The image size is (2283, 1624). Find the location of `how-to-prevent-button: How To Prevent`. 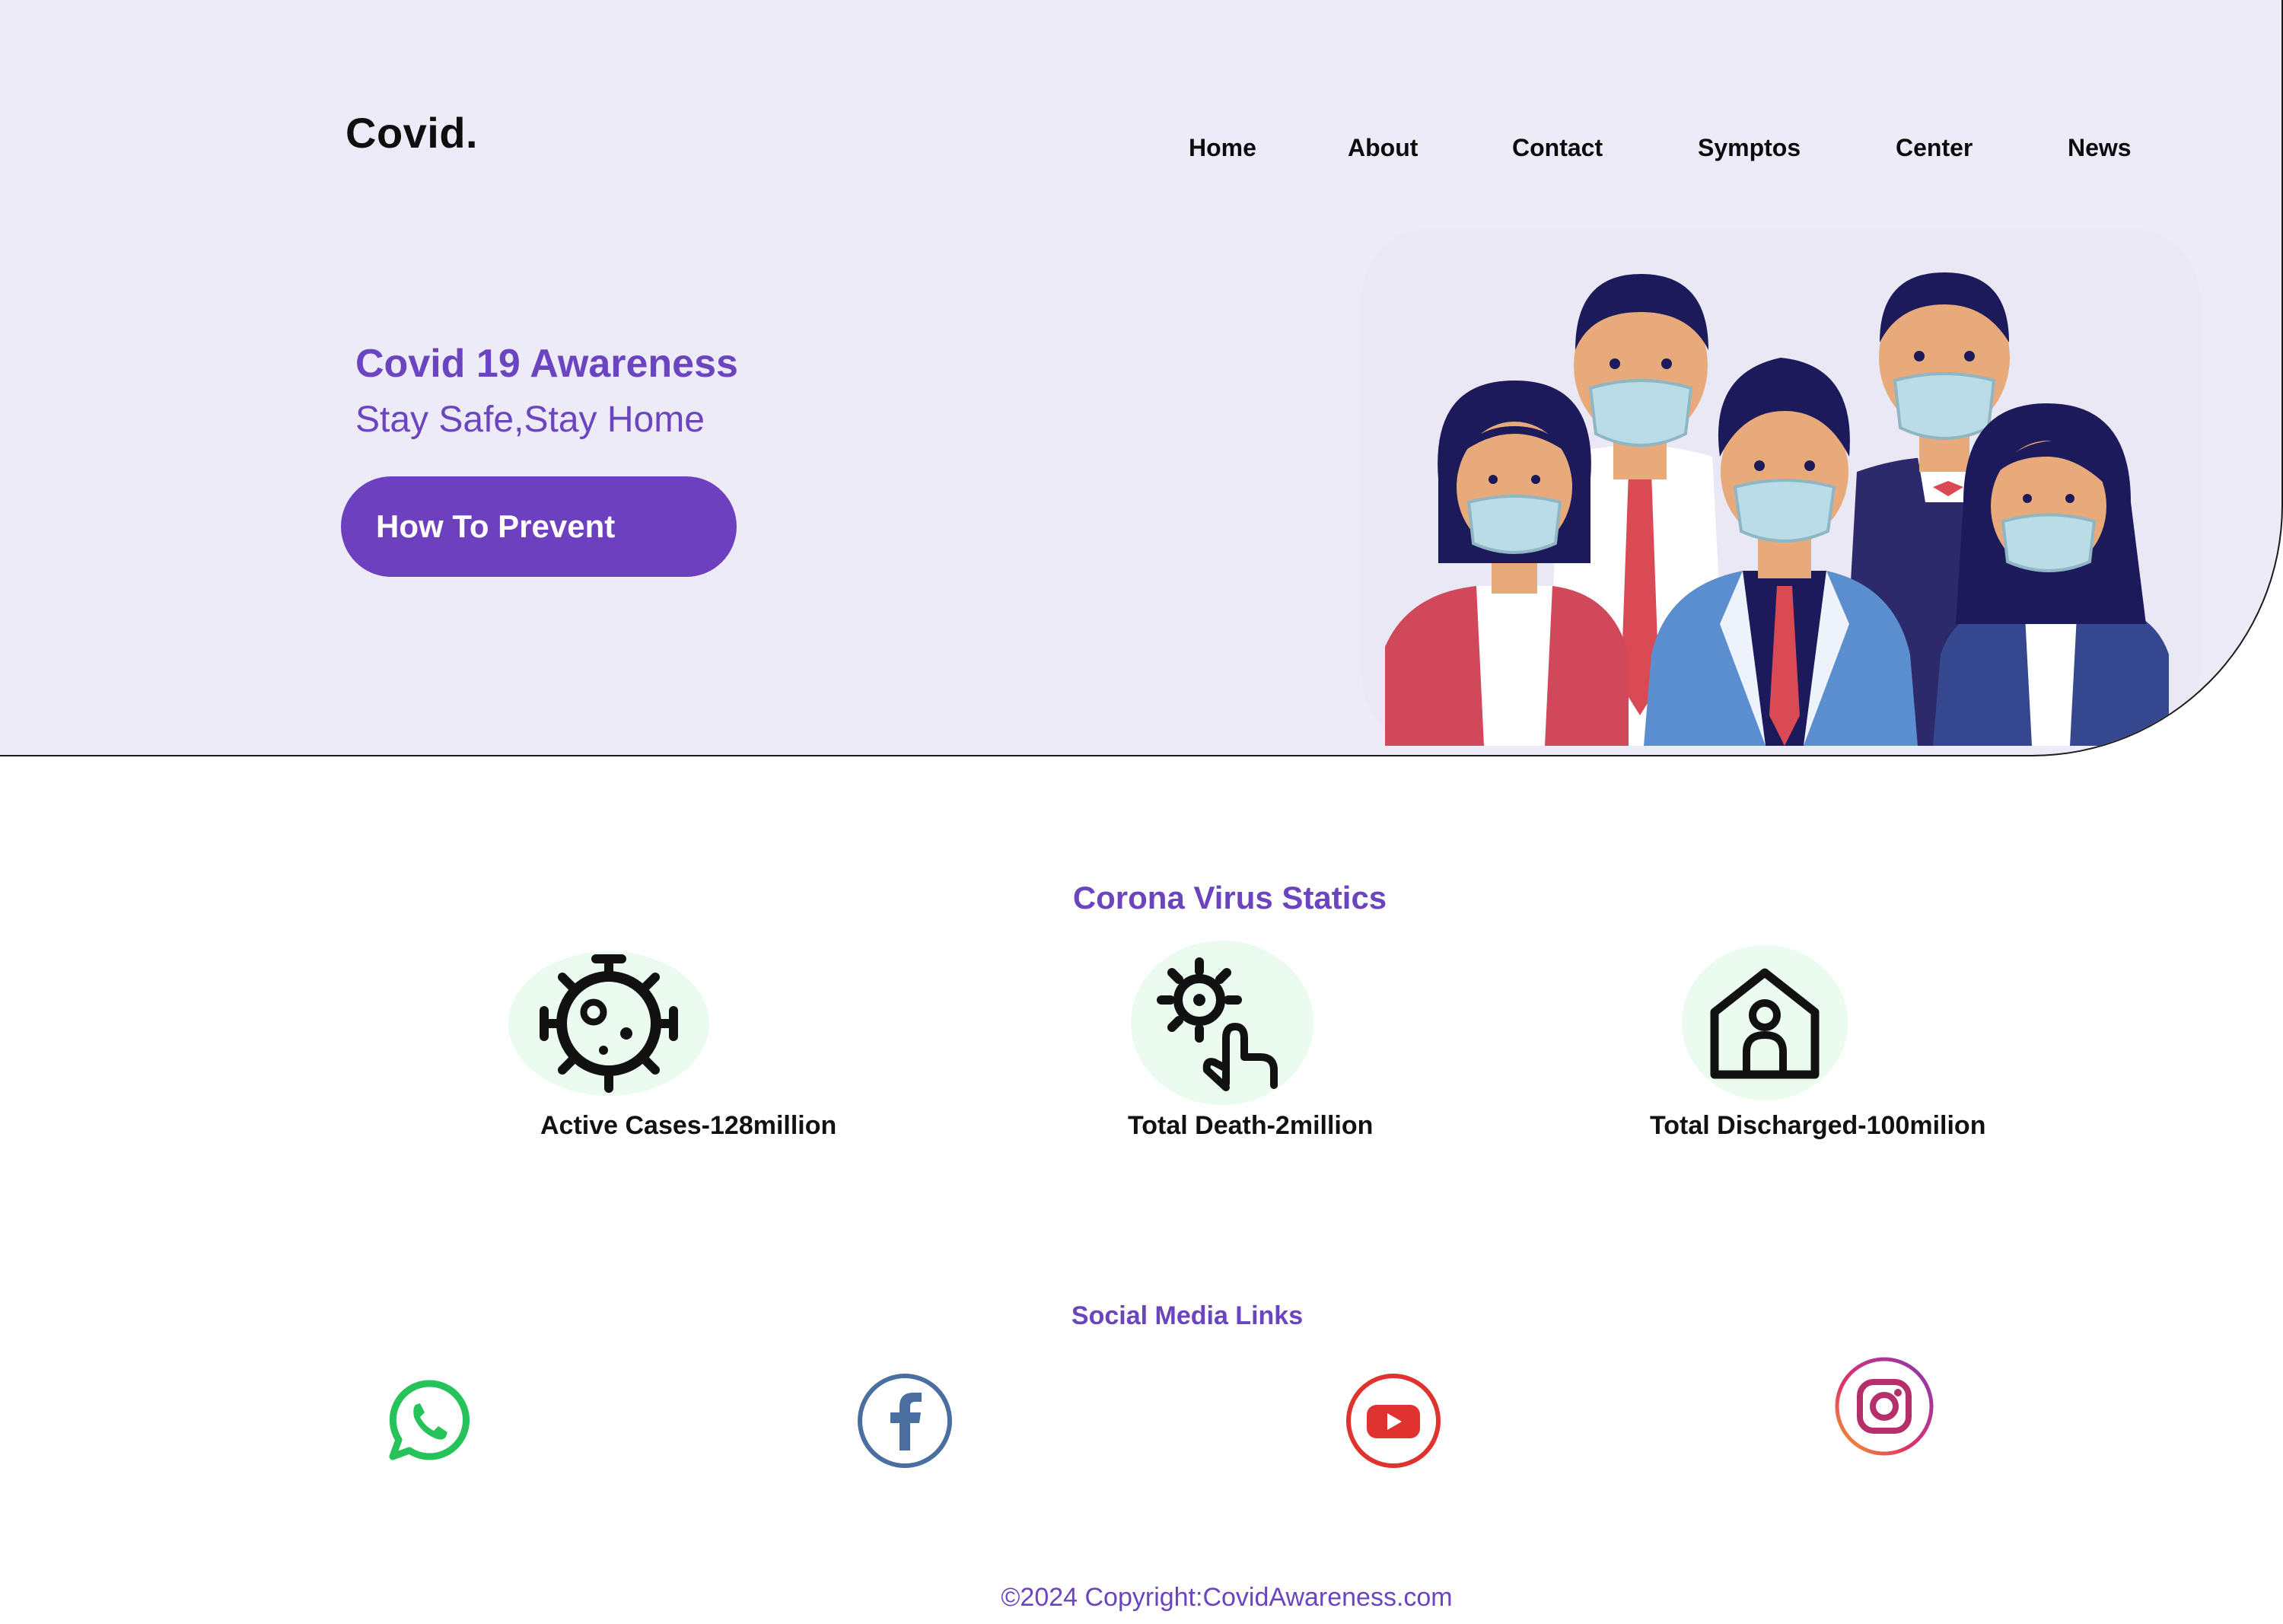

how-to-prevent-button: How To Prevent is located at coordinates (539, 526).